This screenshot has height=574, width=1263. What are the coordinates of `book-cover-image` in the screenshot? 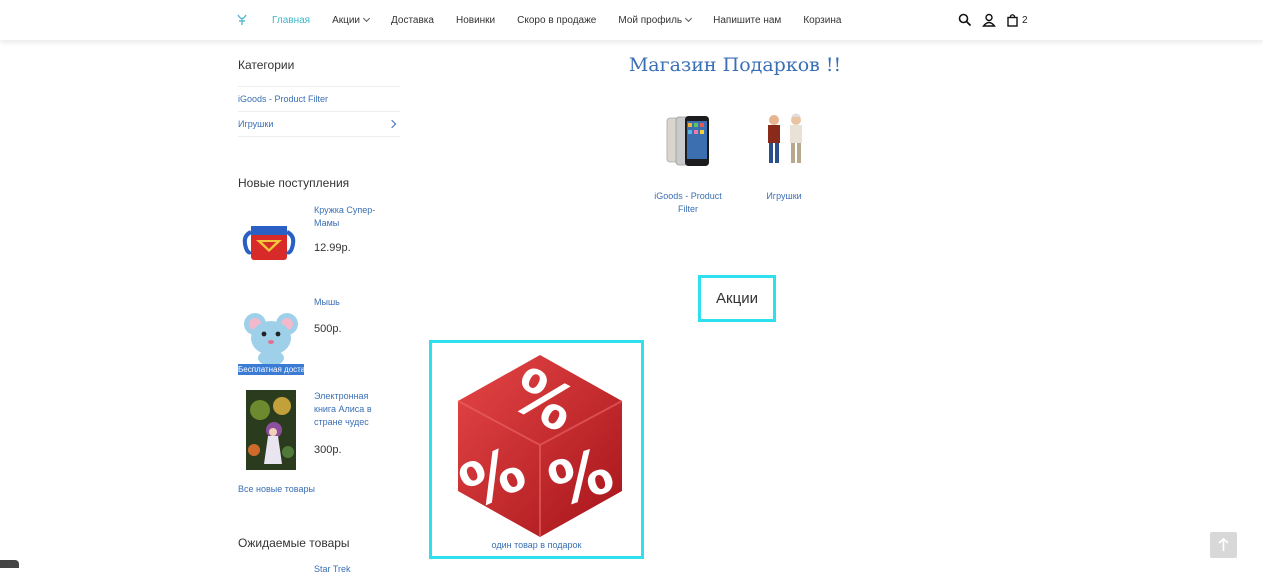 It's located at (271, 430).